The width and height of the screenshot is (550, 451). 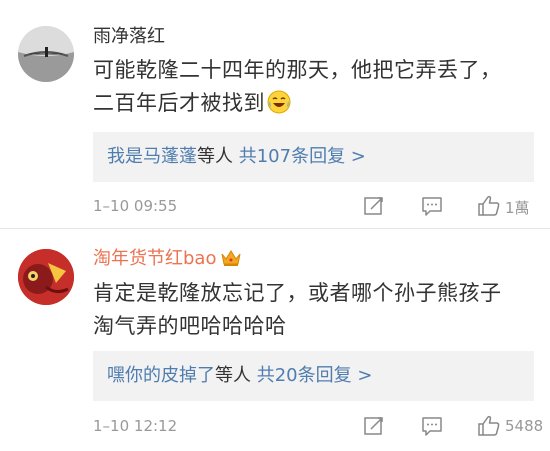 What do you see at coordinates (318, 428) in the screenshot?
I see `comment-footer: 1–10 12:12 5488` at bounding box center [318, 428].